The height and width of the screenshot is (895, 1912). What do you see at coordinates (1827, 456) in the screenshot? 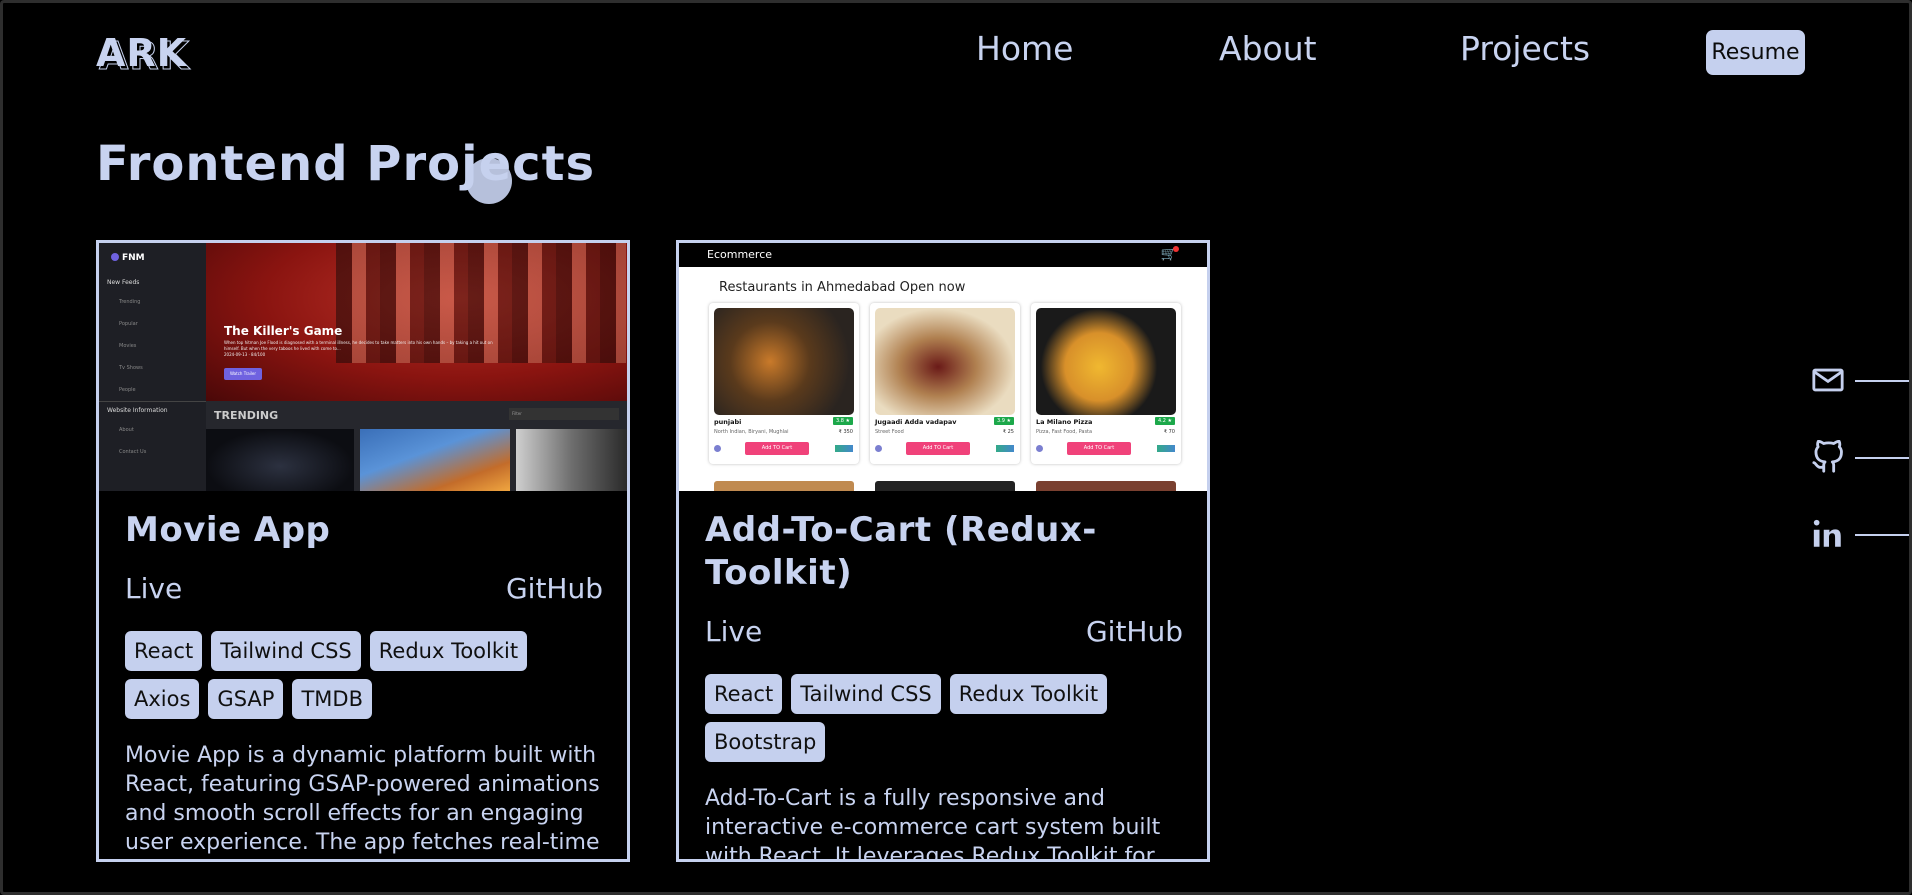
I see `github-icon` at bounding box center [1827, 456].